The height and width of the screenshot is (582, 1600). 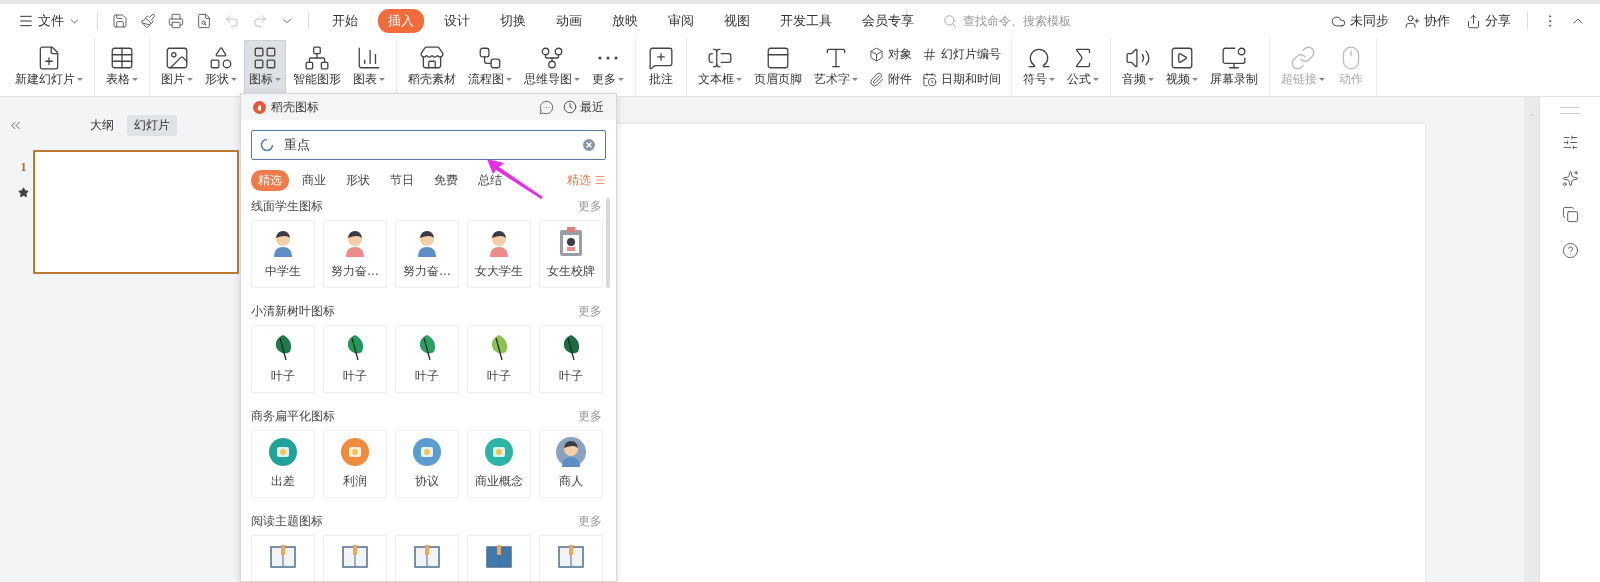 What do you see at coordinates (499, 254) in the screenshot?
I see `icon-card: 女大学生` at bounding box center [499, 254].